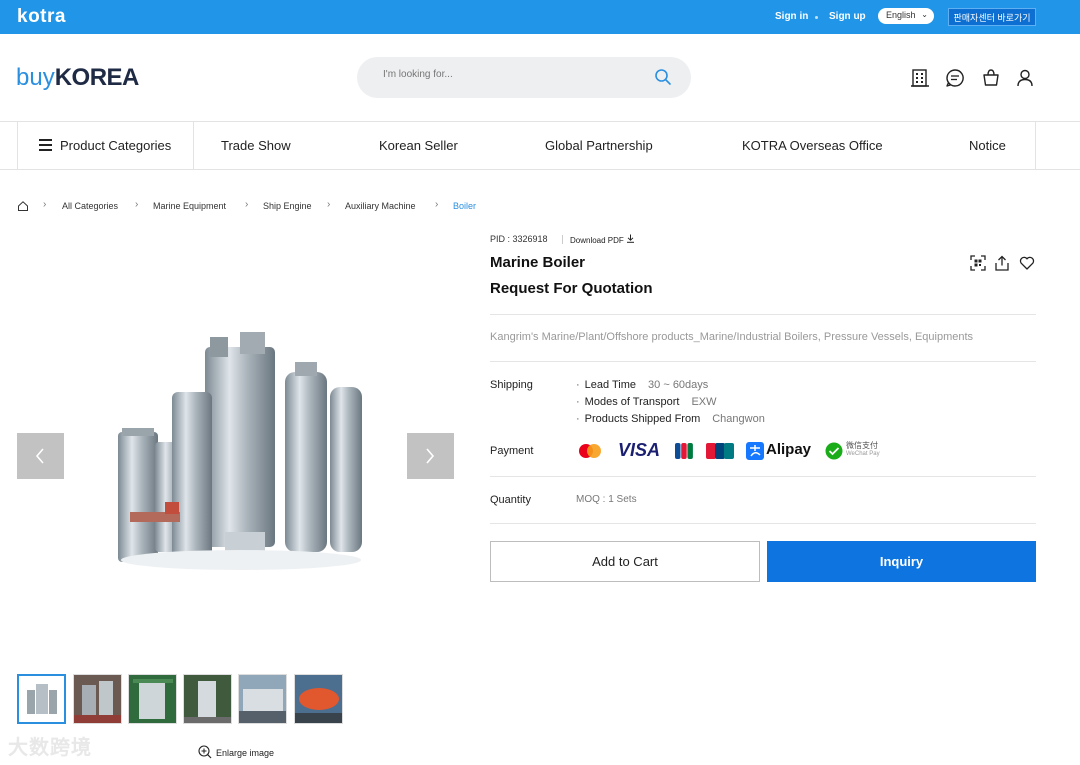 This screenshot has height=765, width=1080. What do you see at coordinates (639, 450) in the screenshot?
I see `visa-logo: VISA` at bounding box center [639, 450].